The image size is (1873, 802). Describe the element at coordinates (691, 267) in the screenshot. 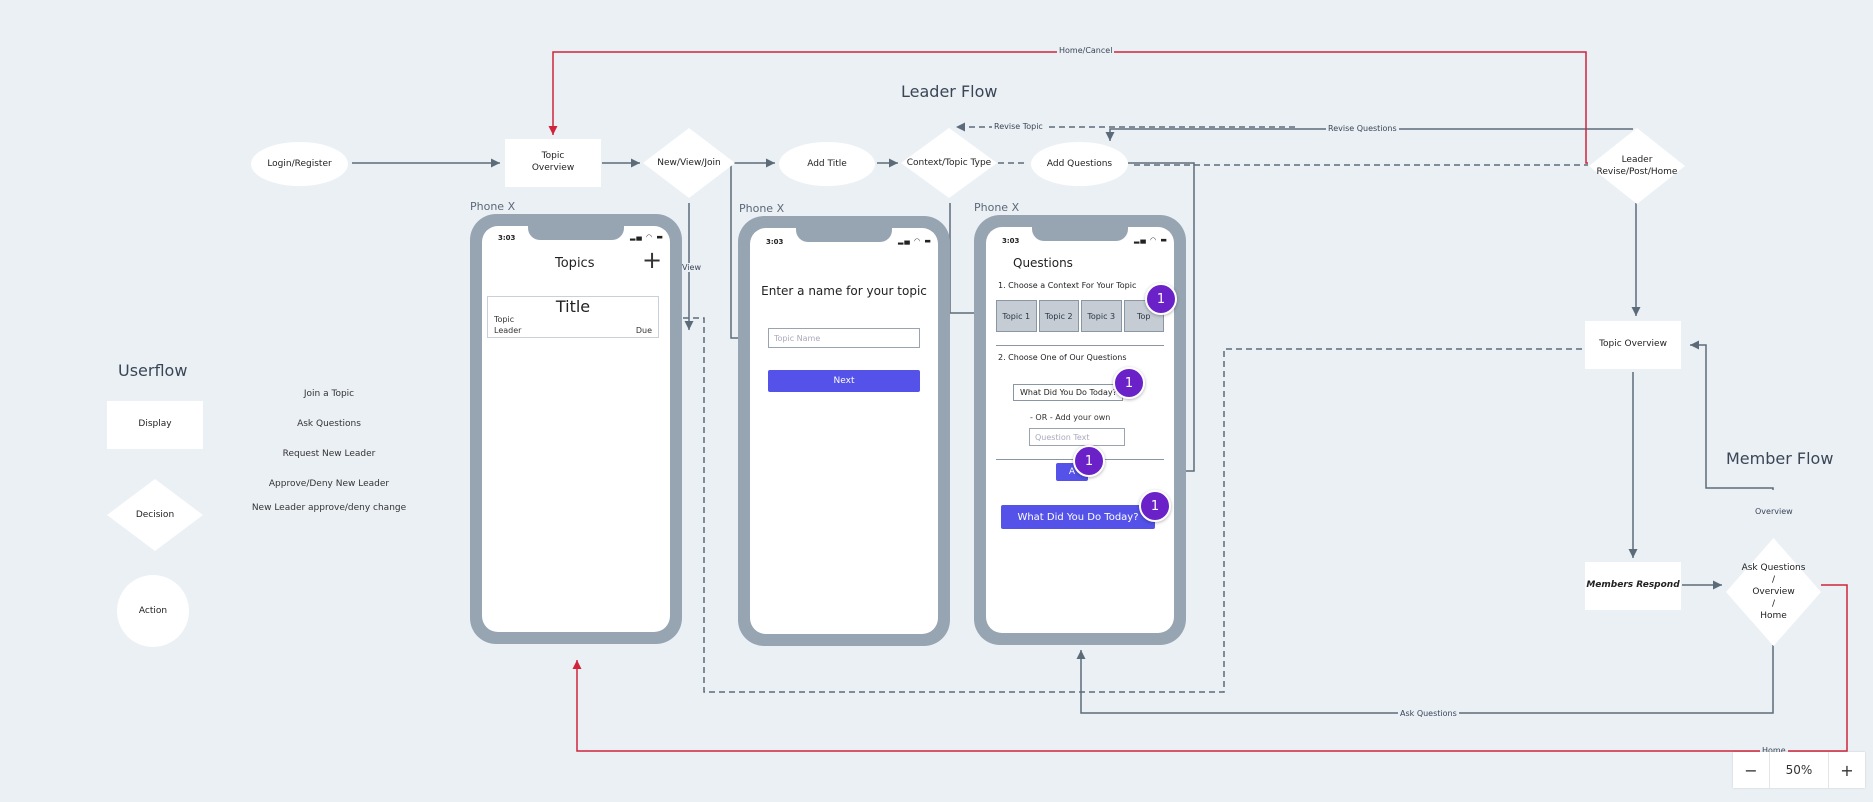

I see `label-view: View` at that location.